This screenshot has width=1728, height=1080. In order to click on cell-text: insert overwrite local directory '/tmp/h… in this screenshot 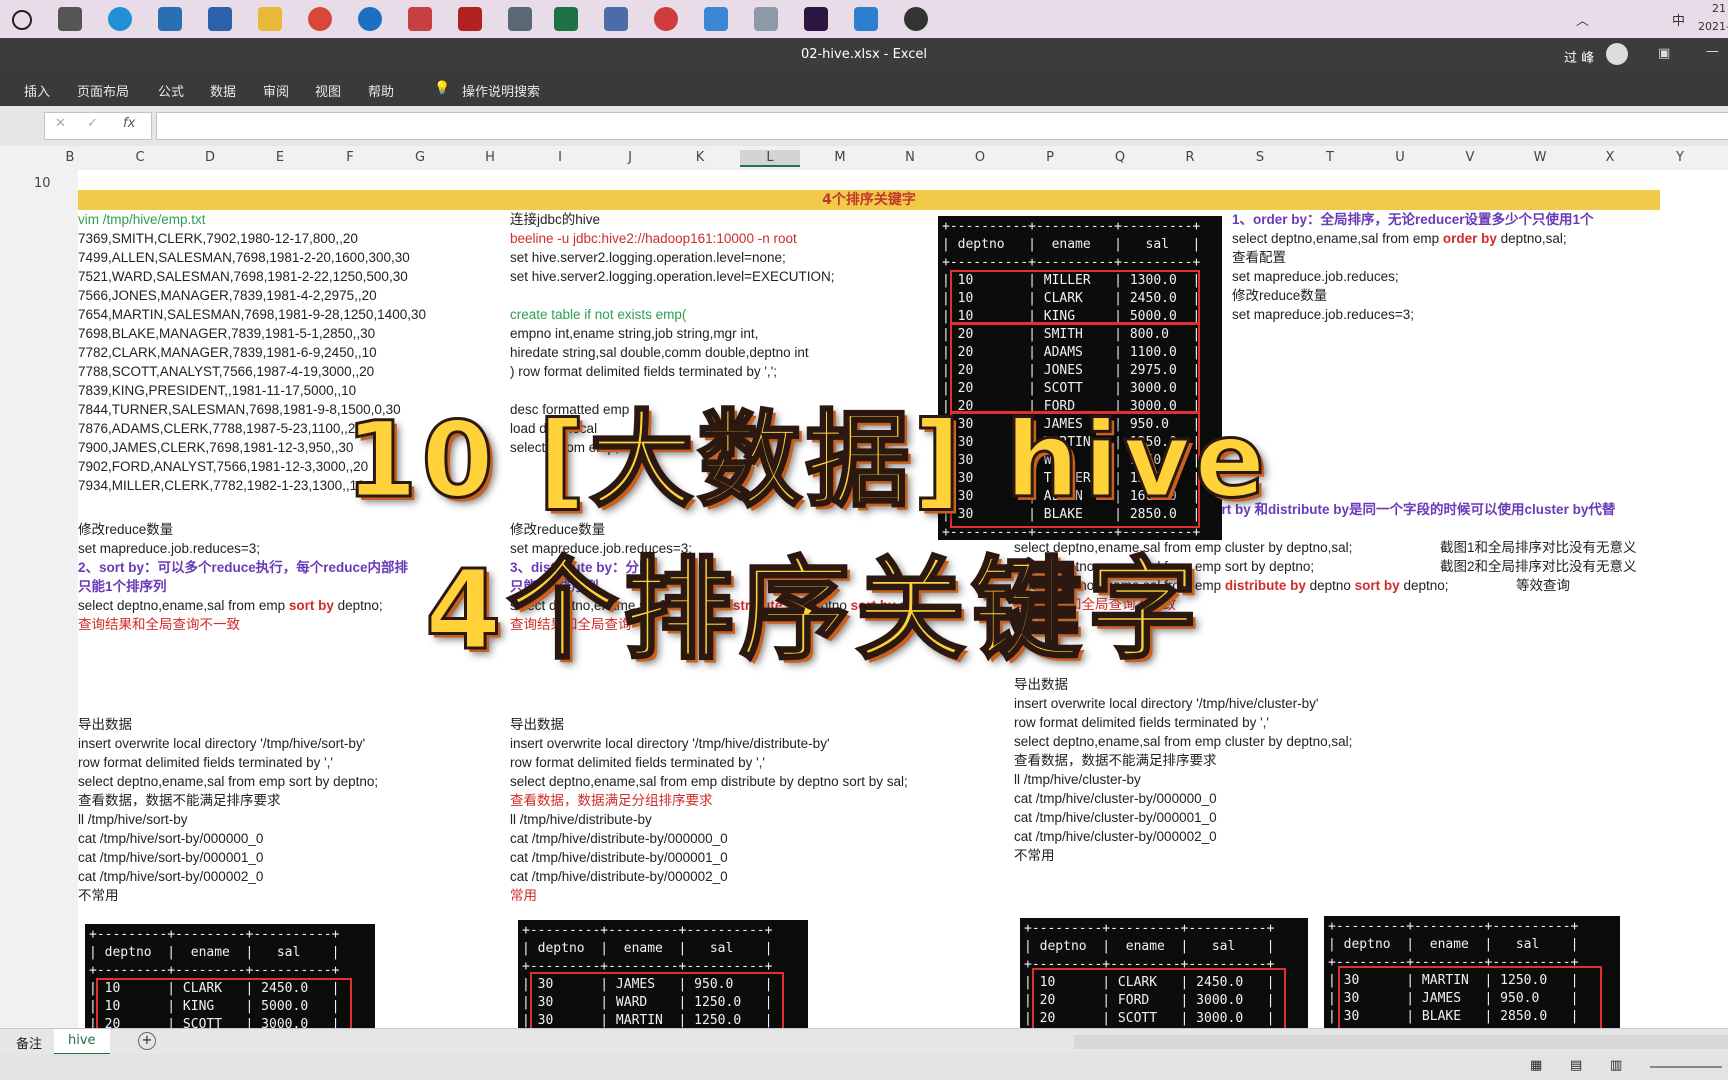, I will do `click(670, 743)`.